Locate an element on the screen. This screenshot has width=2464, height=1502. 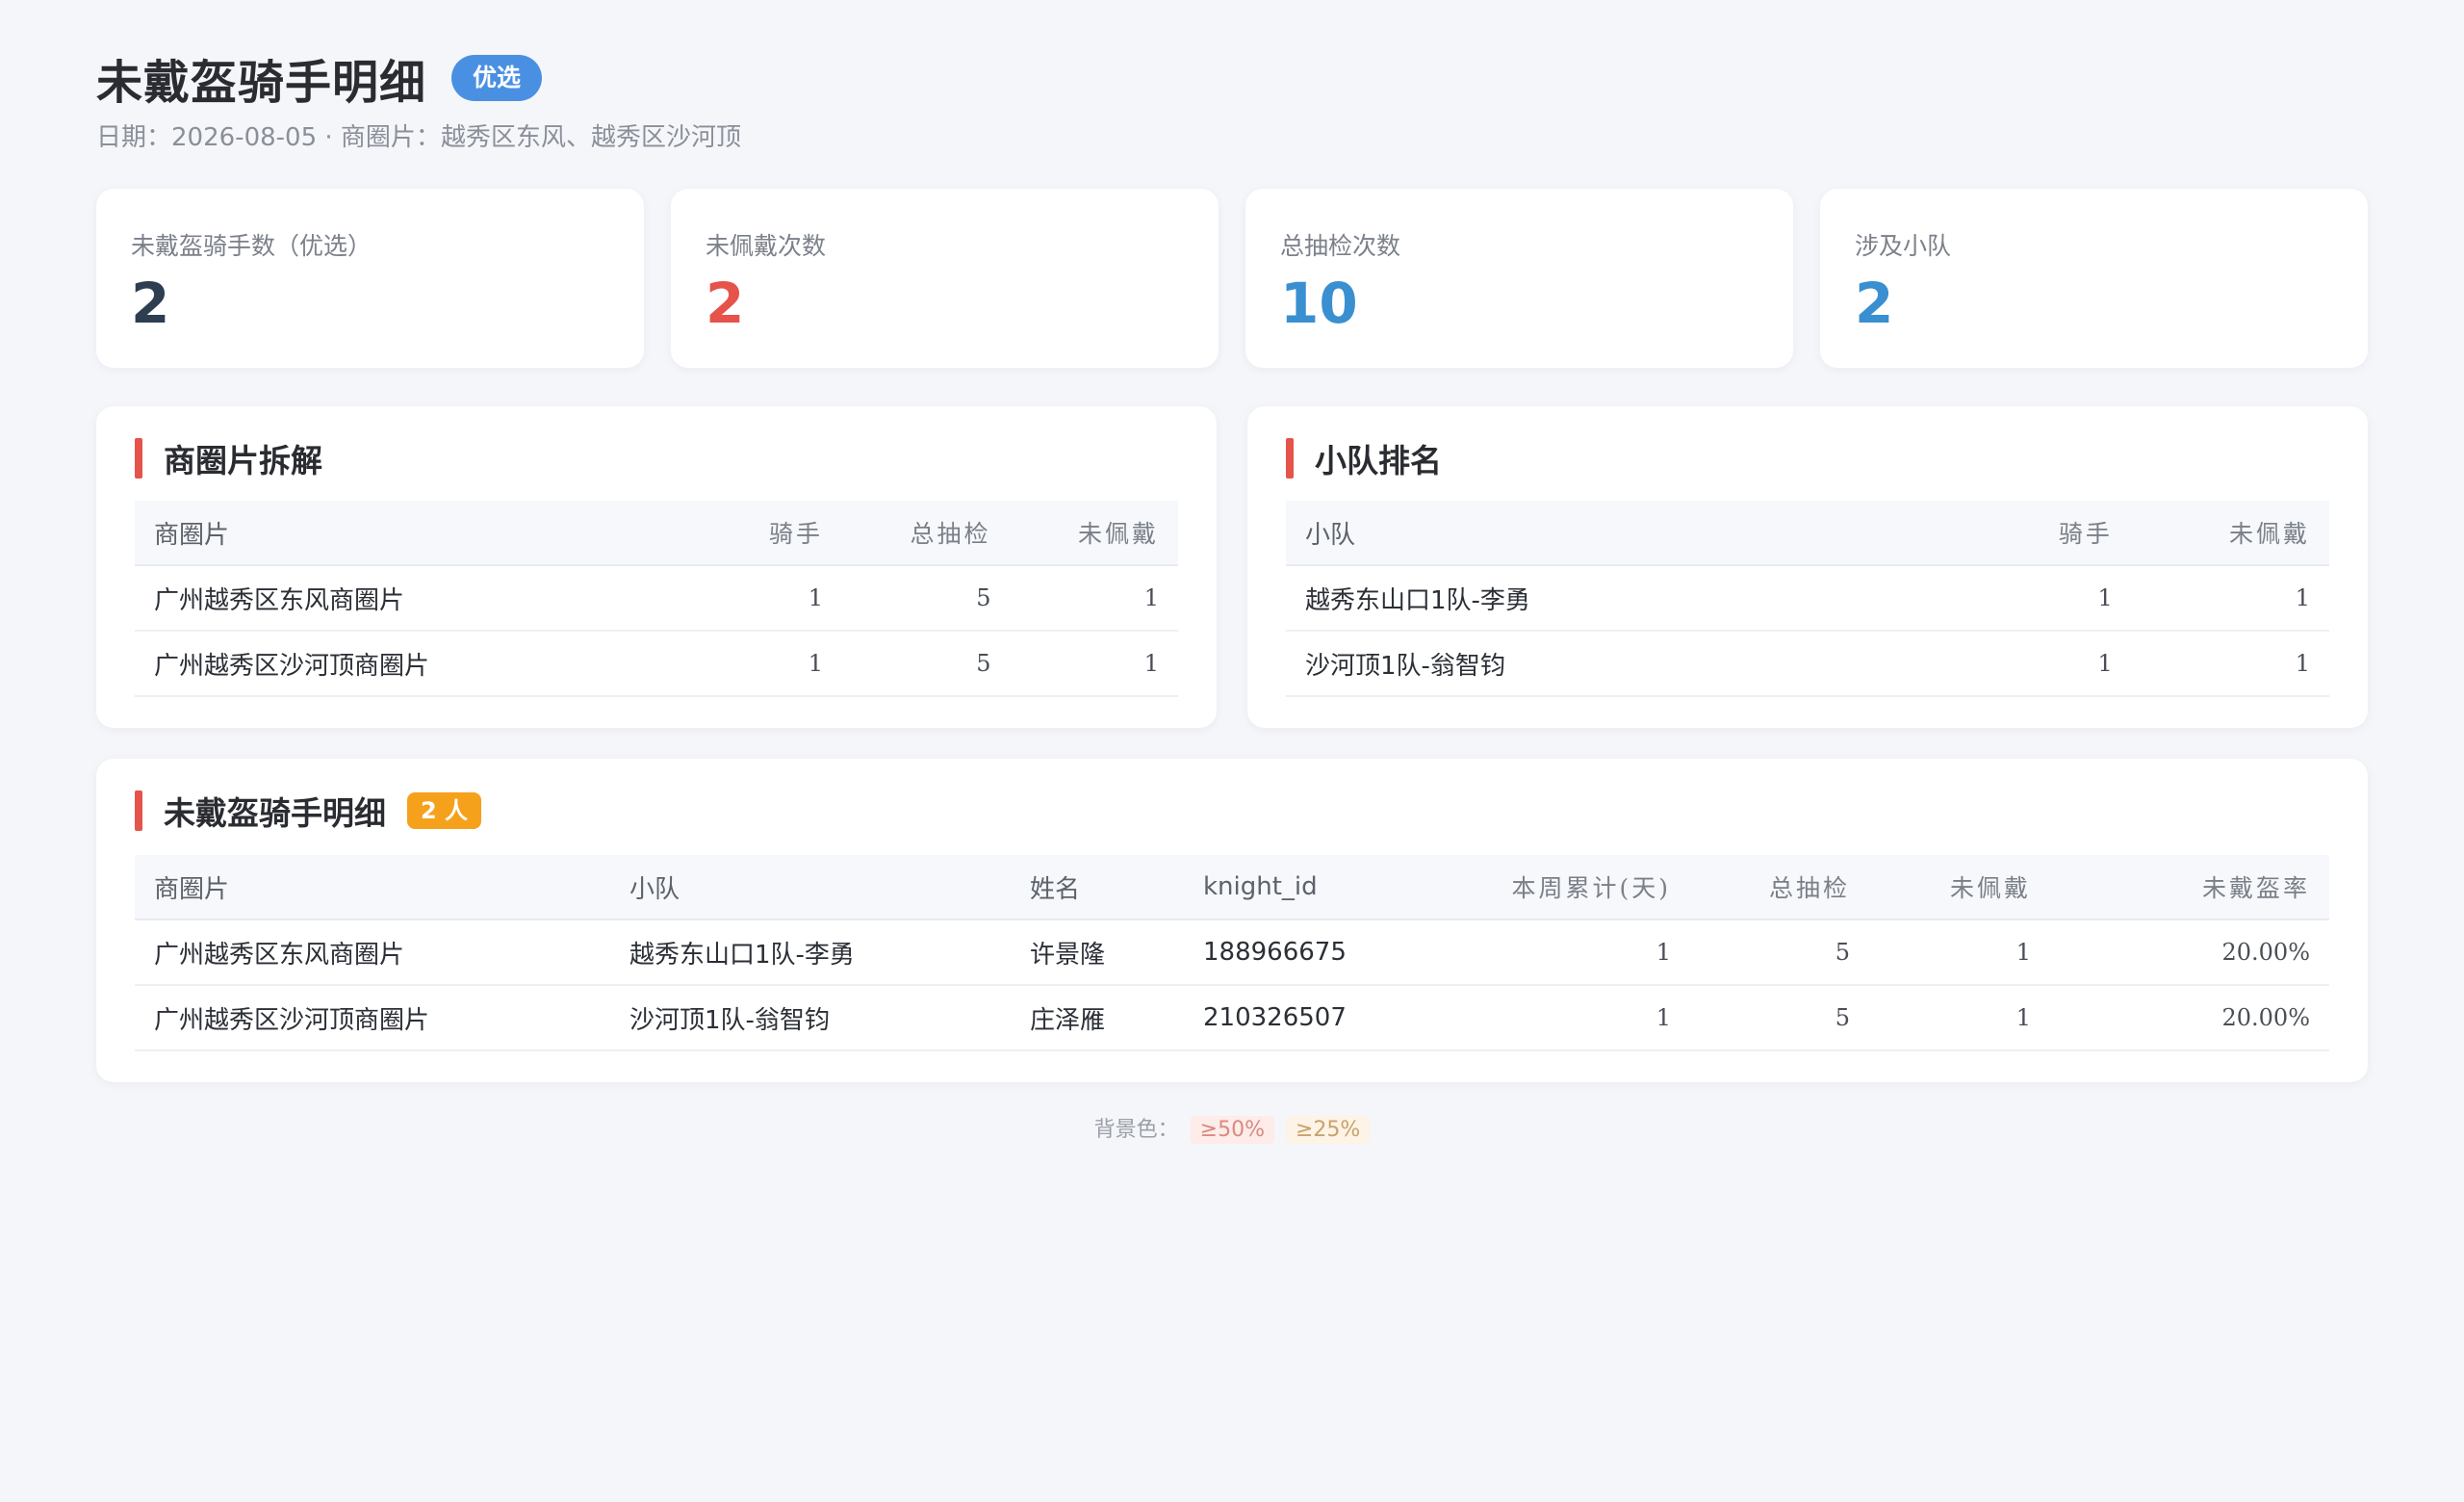
page-title: 未戴盔骑手明细 is located at coordinates (261, 83).